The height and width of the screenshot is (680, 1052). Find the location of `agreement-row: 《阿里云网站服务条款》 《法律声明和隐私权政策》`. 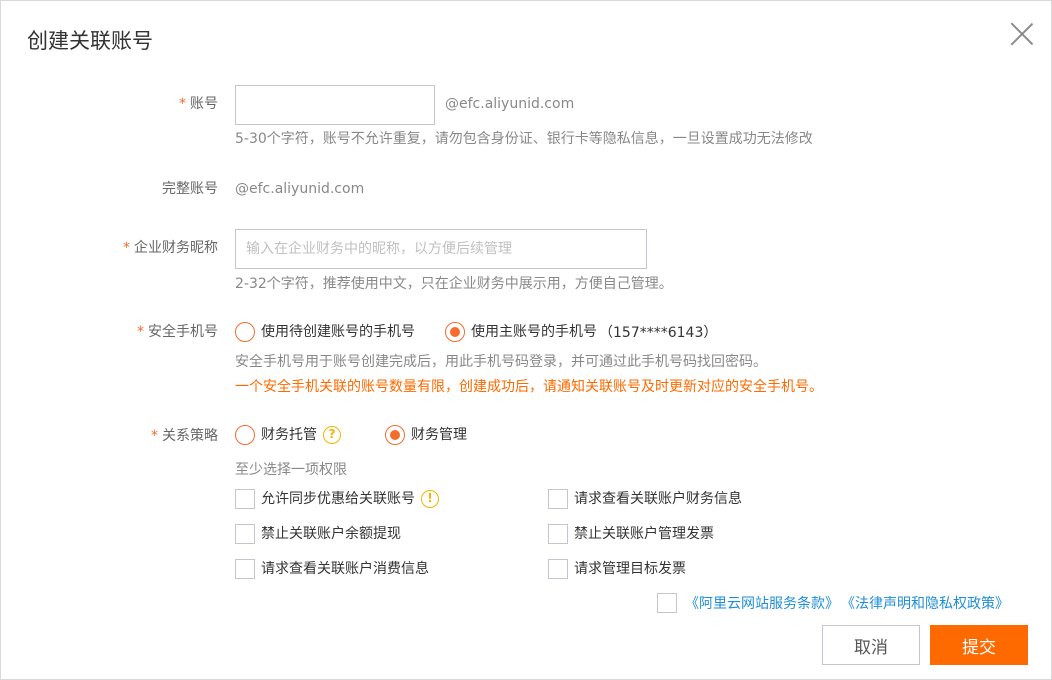

agreement-row: 《阿里云网站服务条款》 《法律声明和隐私权政策》 is located at coordinates (833, 603).